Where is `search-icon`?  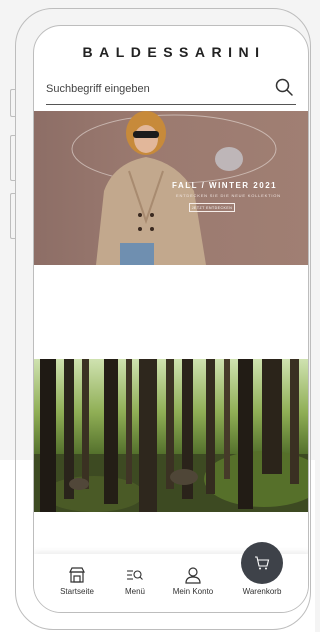 search-icon is located at coordinates (284, 87).